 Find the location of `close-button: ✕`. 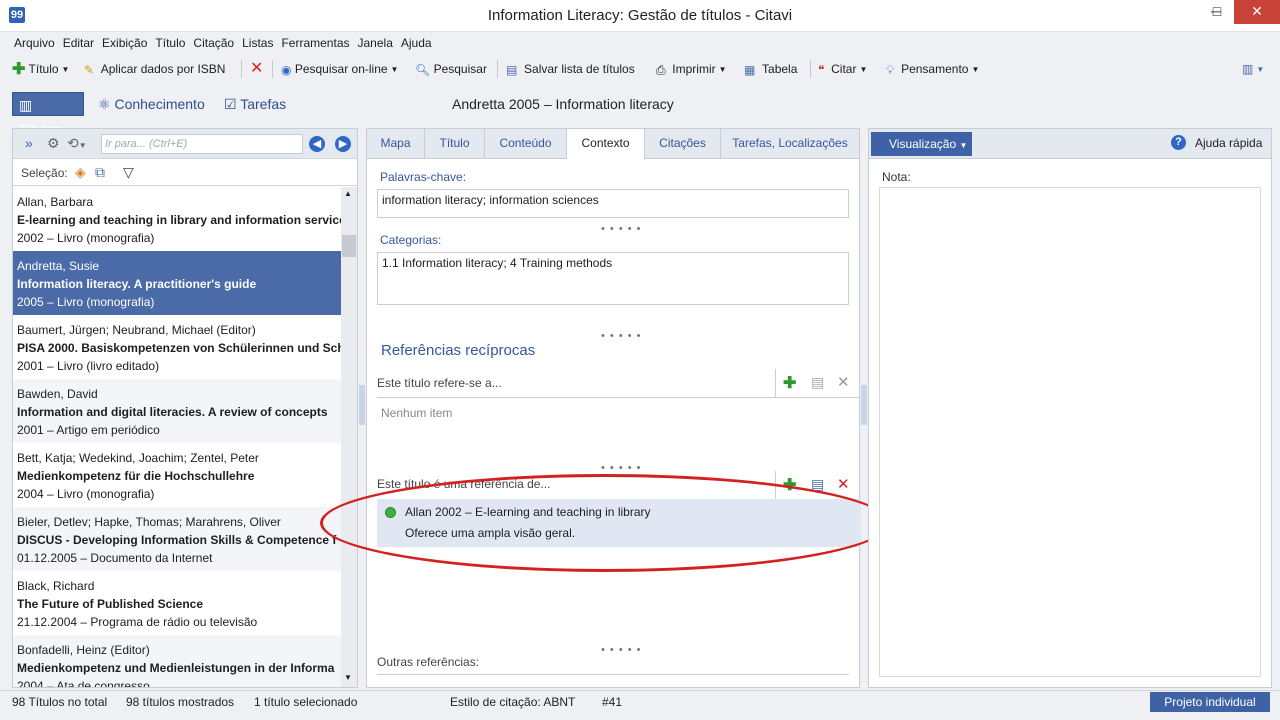

close-button: ✕ is located at coordinates (1257, 12).